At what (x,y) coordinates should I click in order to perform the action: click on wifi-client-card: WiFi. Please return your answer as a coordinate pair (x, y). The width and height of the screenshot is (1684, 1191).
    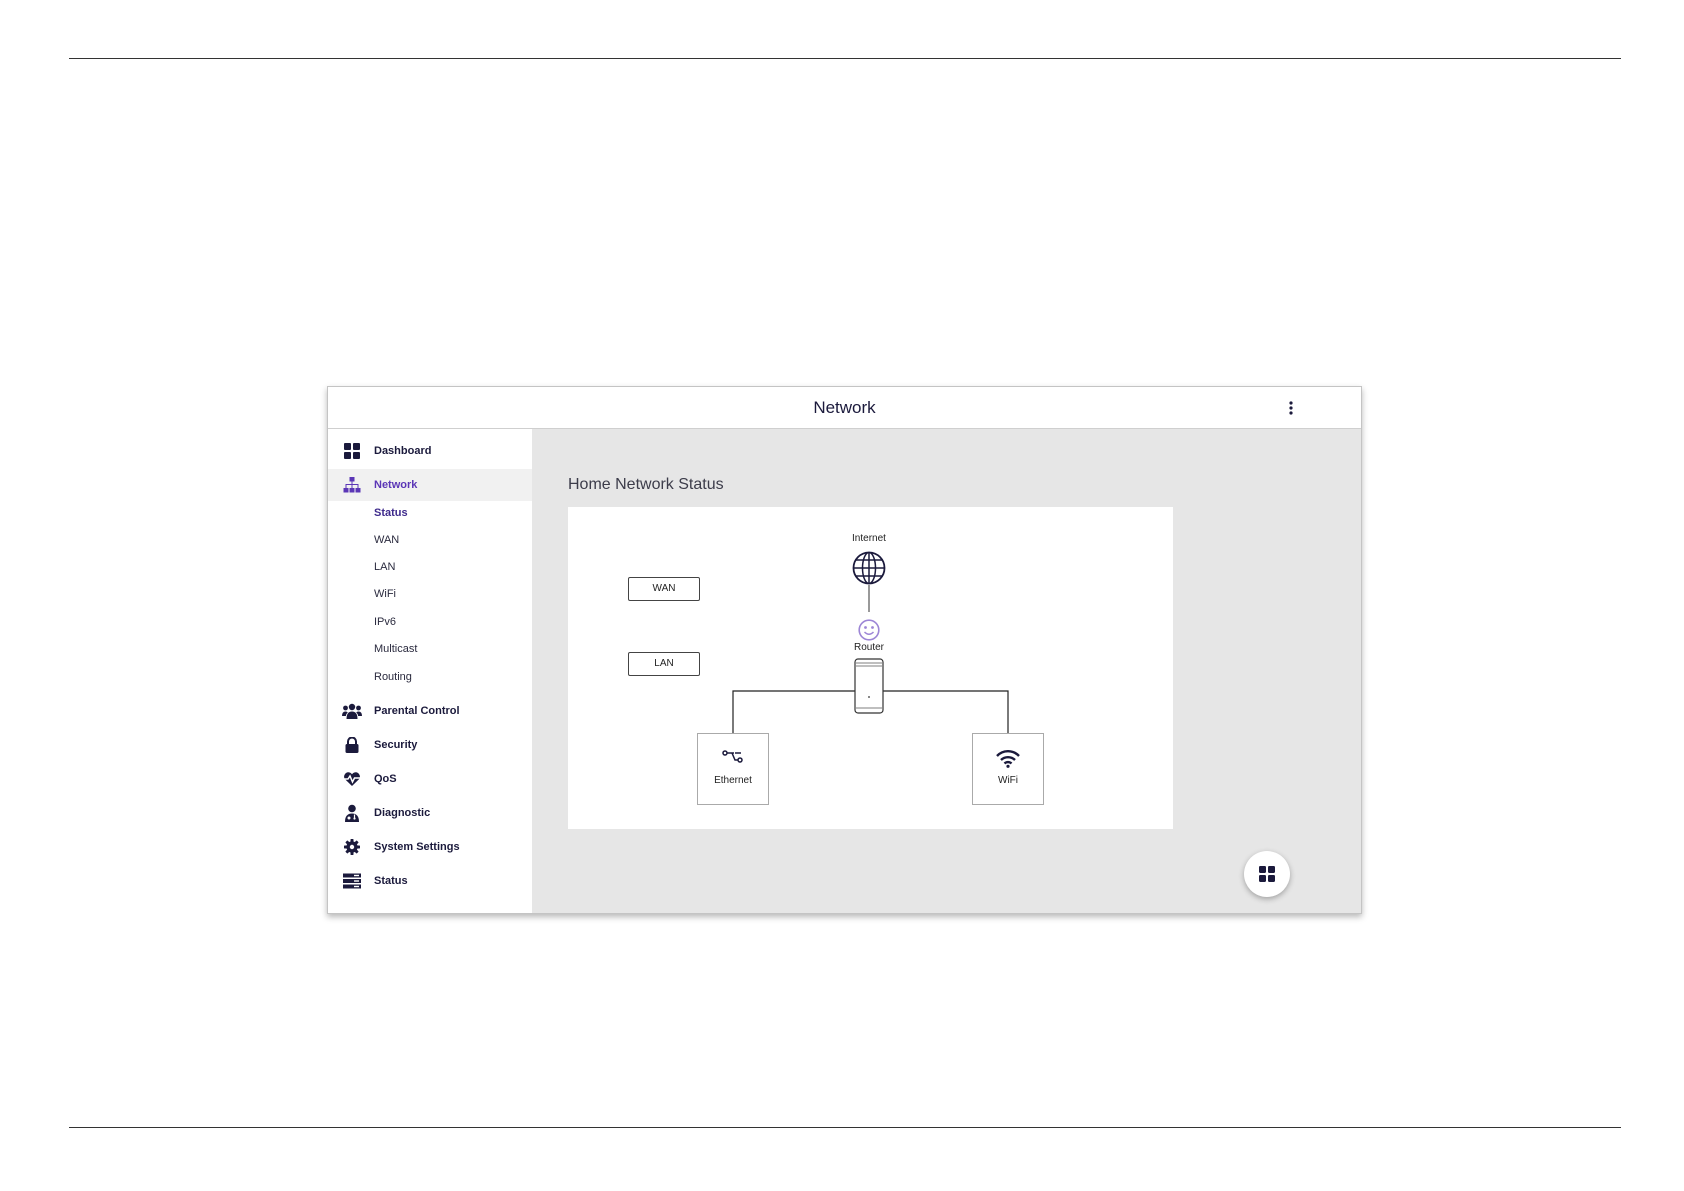
    Looking at the image, I should click on (1008, 769).